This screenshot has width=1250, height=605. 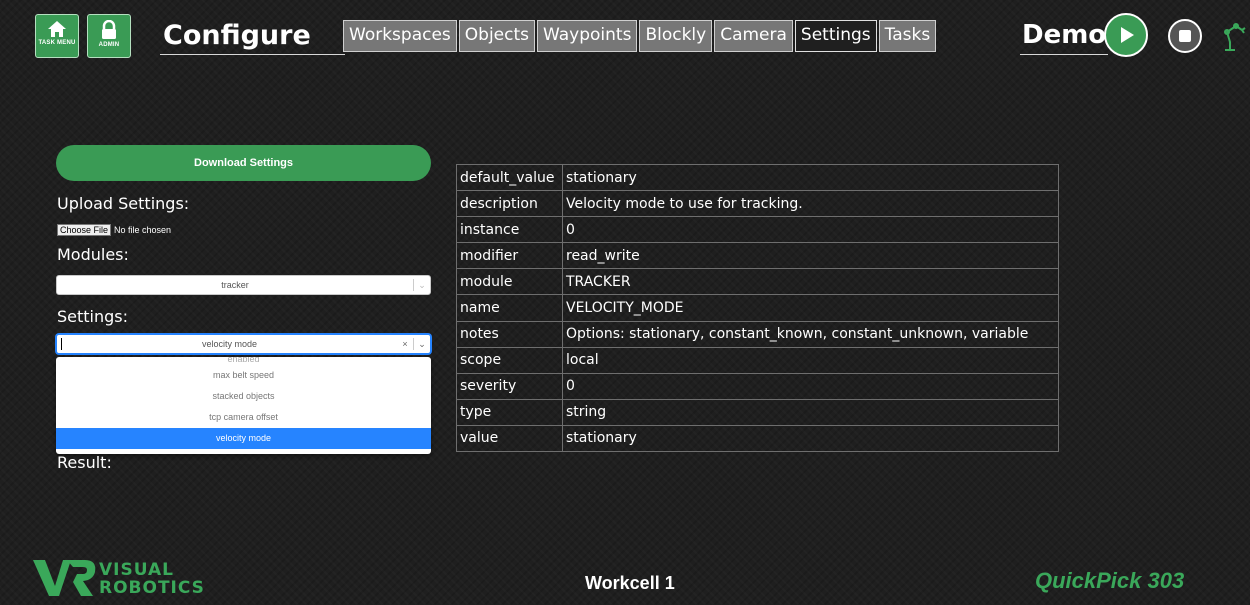 I want to click on table-key: value, so click(x=509, y=438).